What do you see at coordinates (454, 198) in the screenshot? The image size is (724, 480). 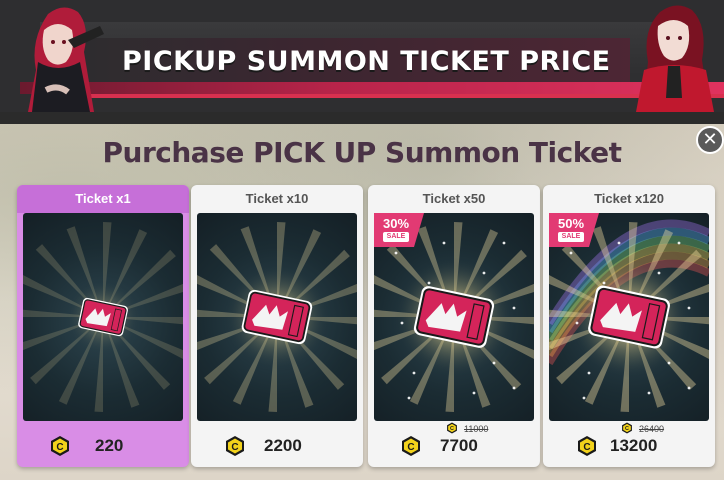 I see `ticket-card-label: Ticket x50` at bounding box center [454, 198].